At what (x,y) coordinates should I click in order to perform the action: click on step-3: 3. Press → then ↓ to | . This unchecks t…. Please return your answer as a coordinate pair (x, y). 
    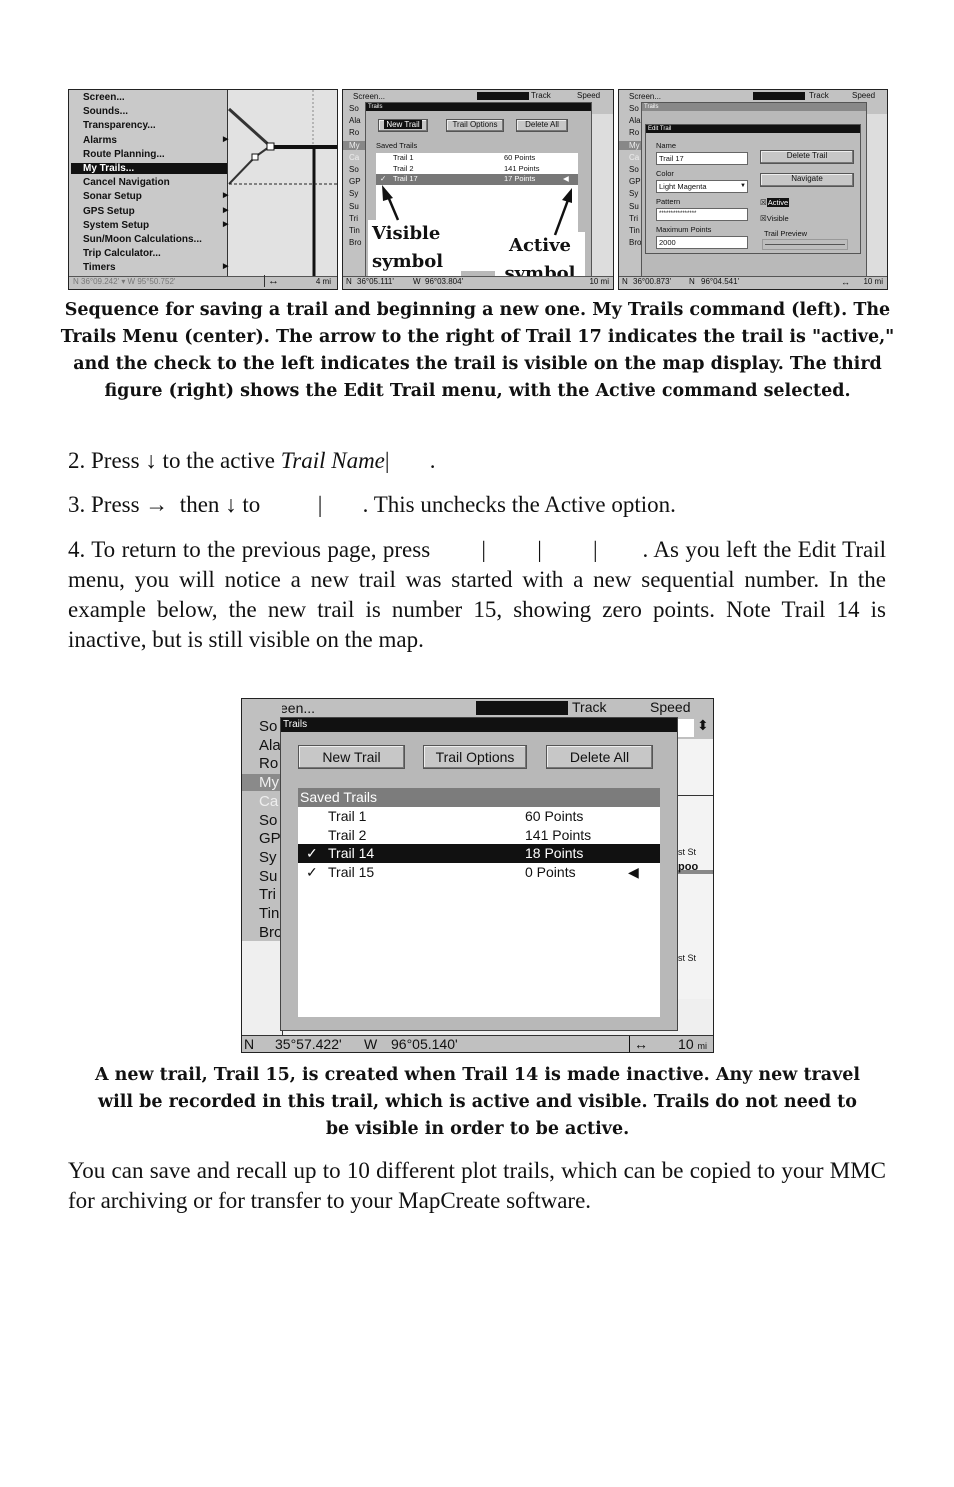
    Looking at the image, I should click on (372, 504).